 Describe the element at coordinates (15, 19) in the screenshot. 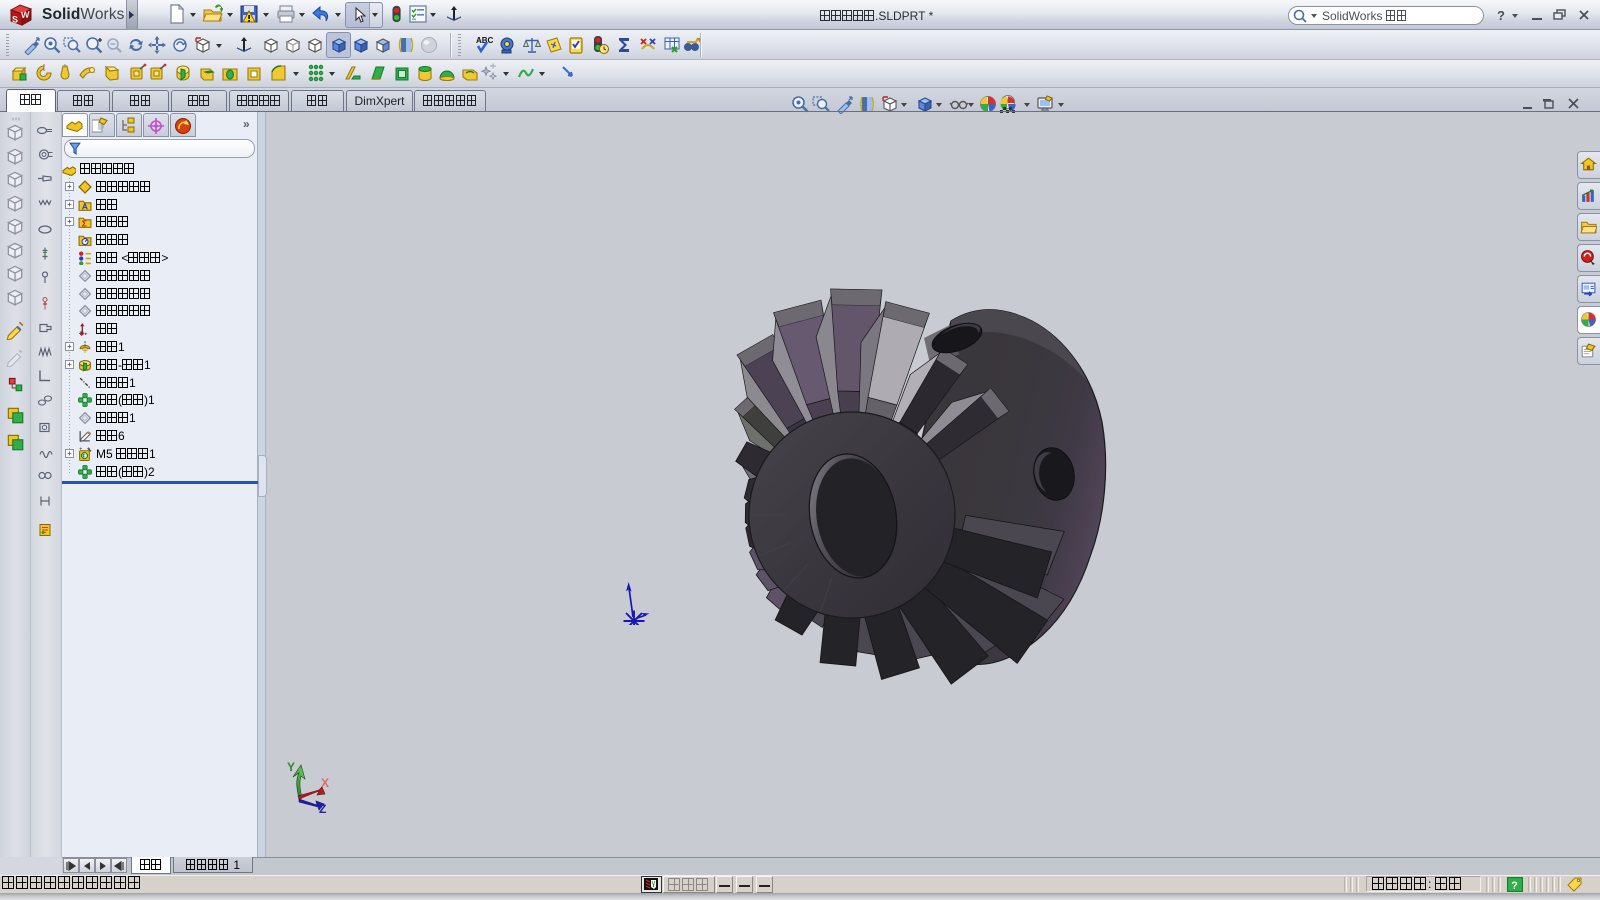

I see `svg-text: S` at that location.